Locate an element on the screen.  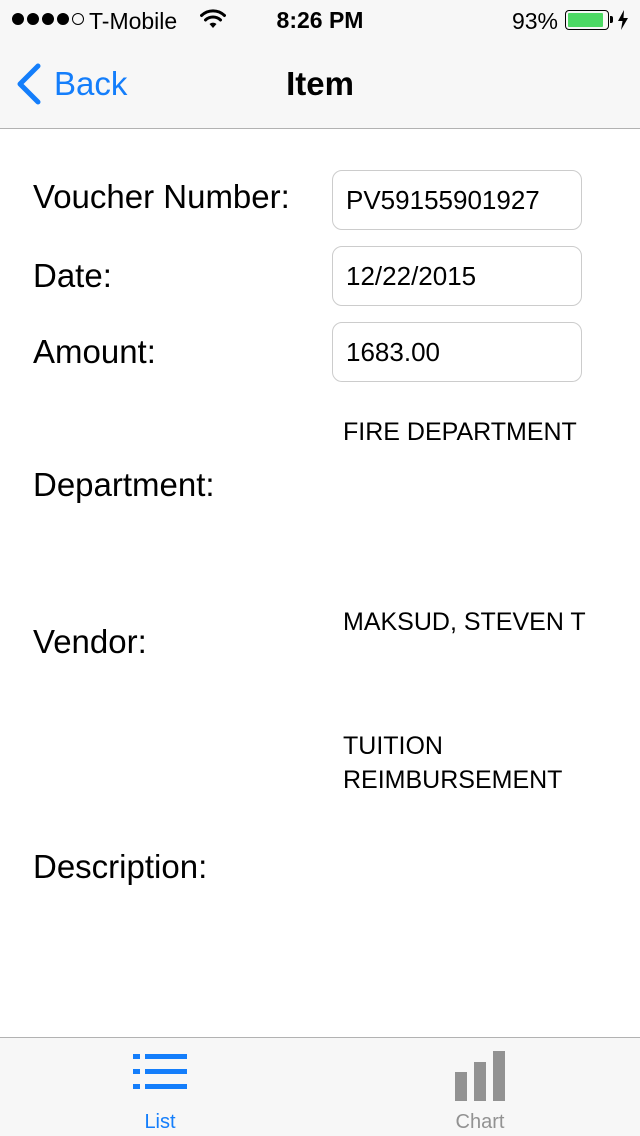
description-label: Description: is located at coordinates (120, 866).